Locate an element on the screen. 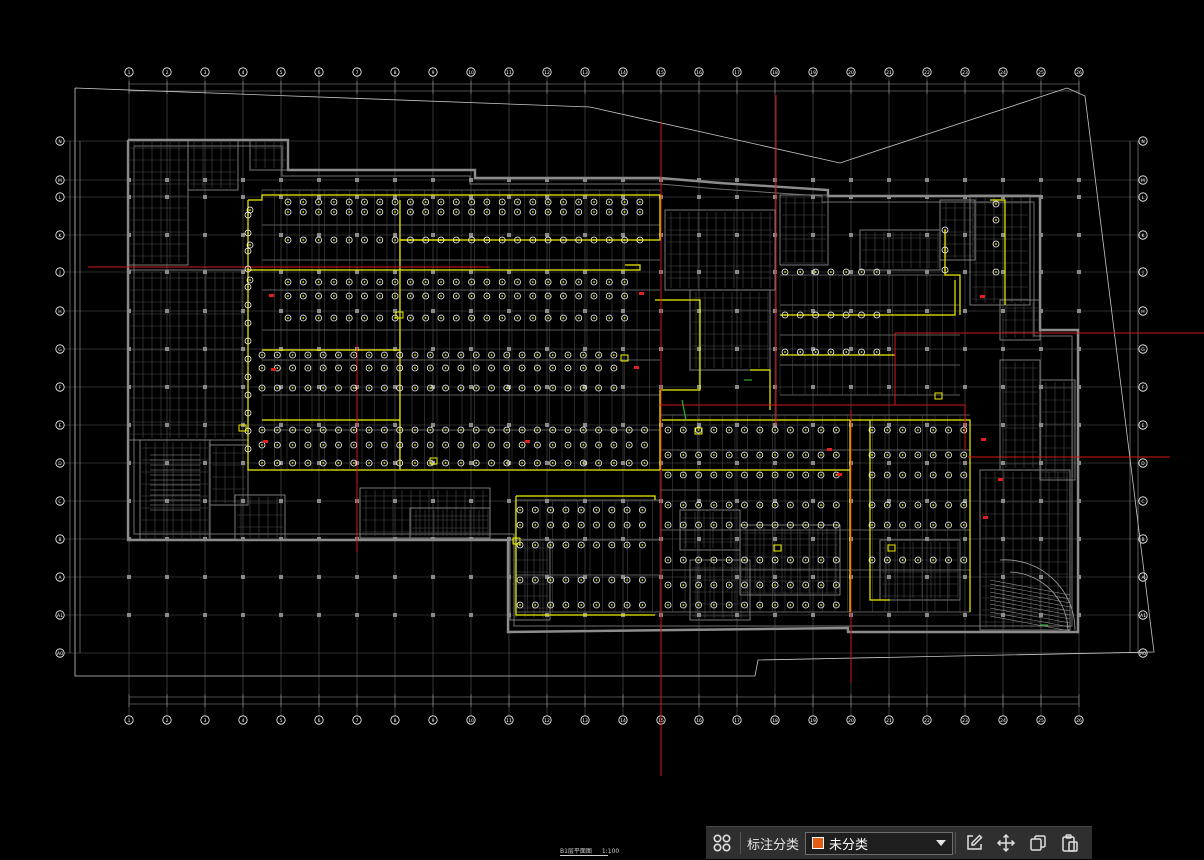  axis-bubble-label: 15 is located at coordinates (661, 73).